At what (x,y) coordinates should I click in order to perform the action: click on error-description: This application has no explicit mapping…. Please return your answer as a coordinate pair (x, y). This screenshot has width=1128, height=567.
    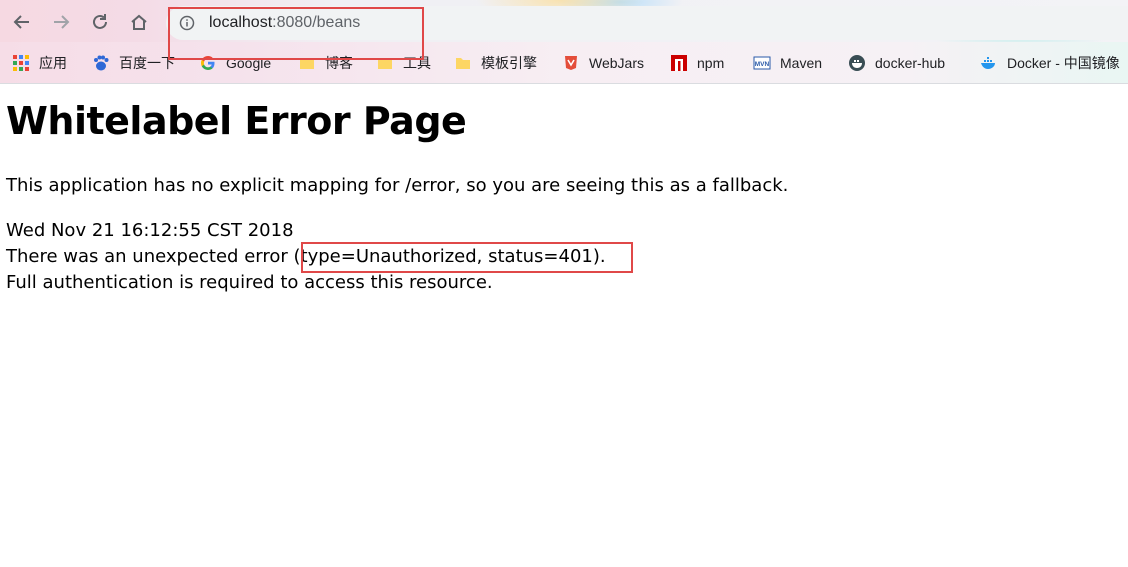
    Looking at the image, I should click on (397, 185).